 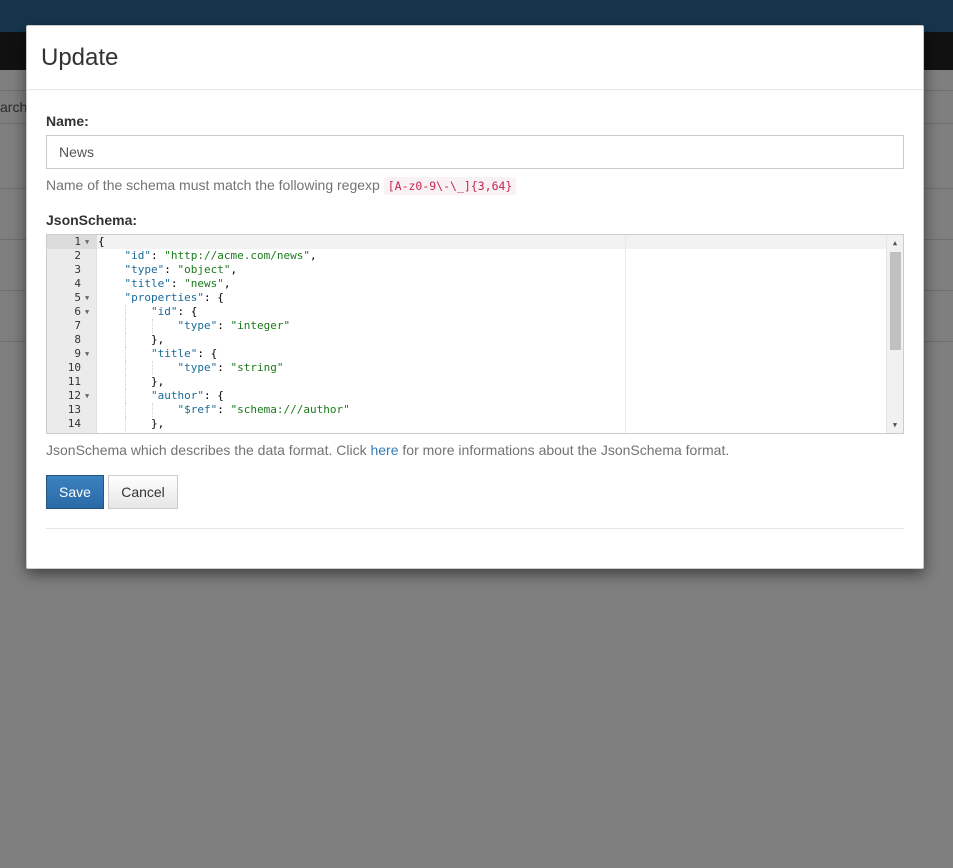 I want to click on code-line: "$ref": "schema:///author", so click(x=263, y=409).